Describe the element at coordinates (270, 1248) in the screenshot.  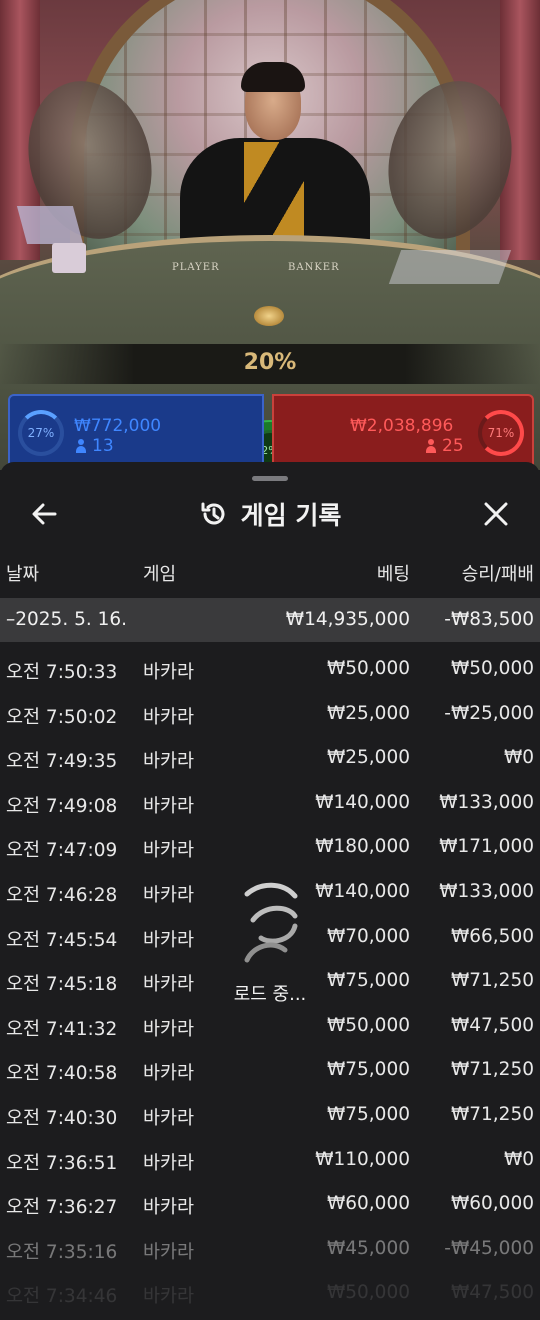
I see `history-row: 오전 7:35:16 바카라 ₩45,000 -₩45,000` at that location.